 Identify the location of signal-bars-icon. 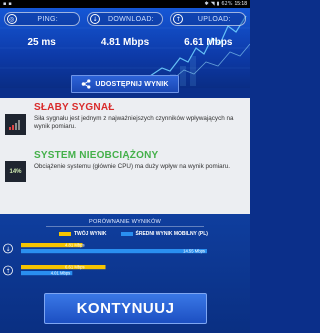
(14, 125).